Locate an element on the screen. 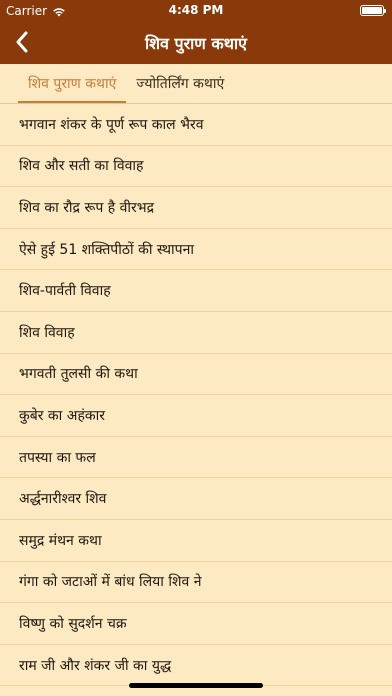  status-right is located at coordinates (373, 10).